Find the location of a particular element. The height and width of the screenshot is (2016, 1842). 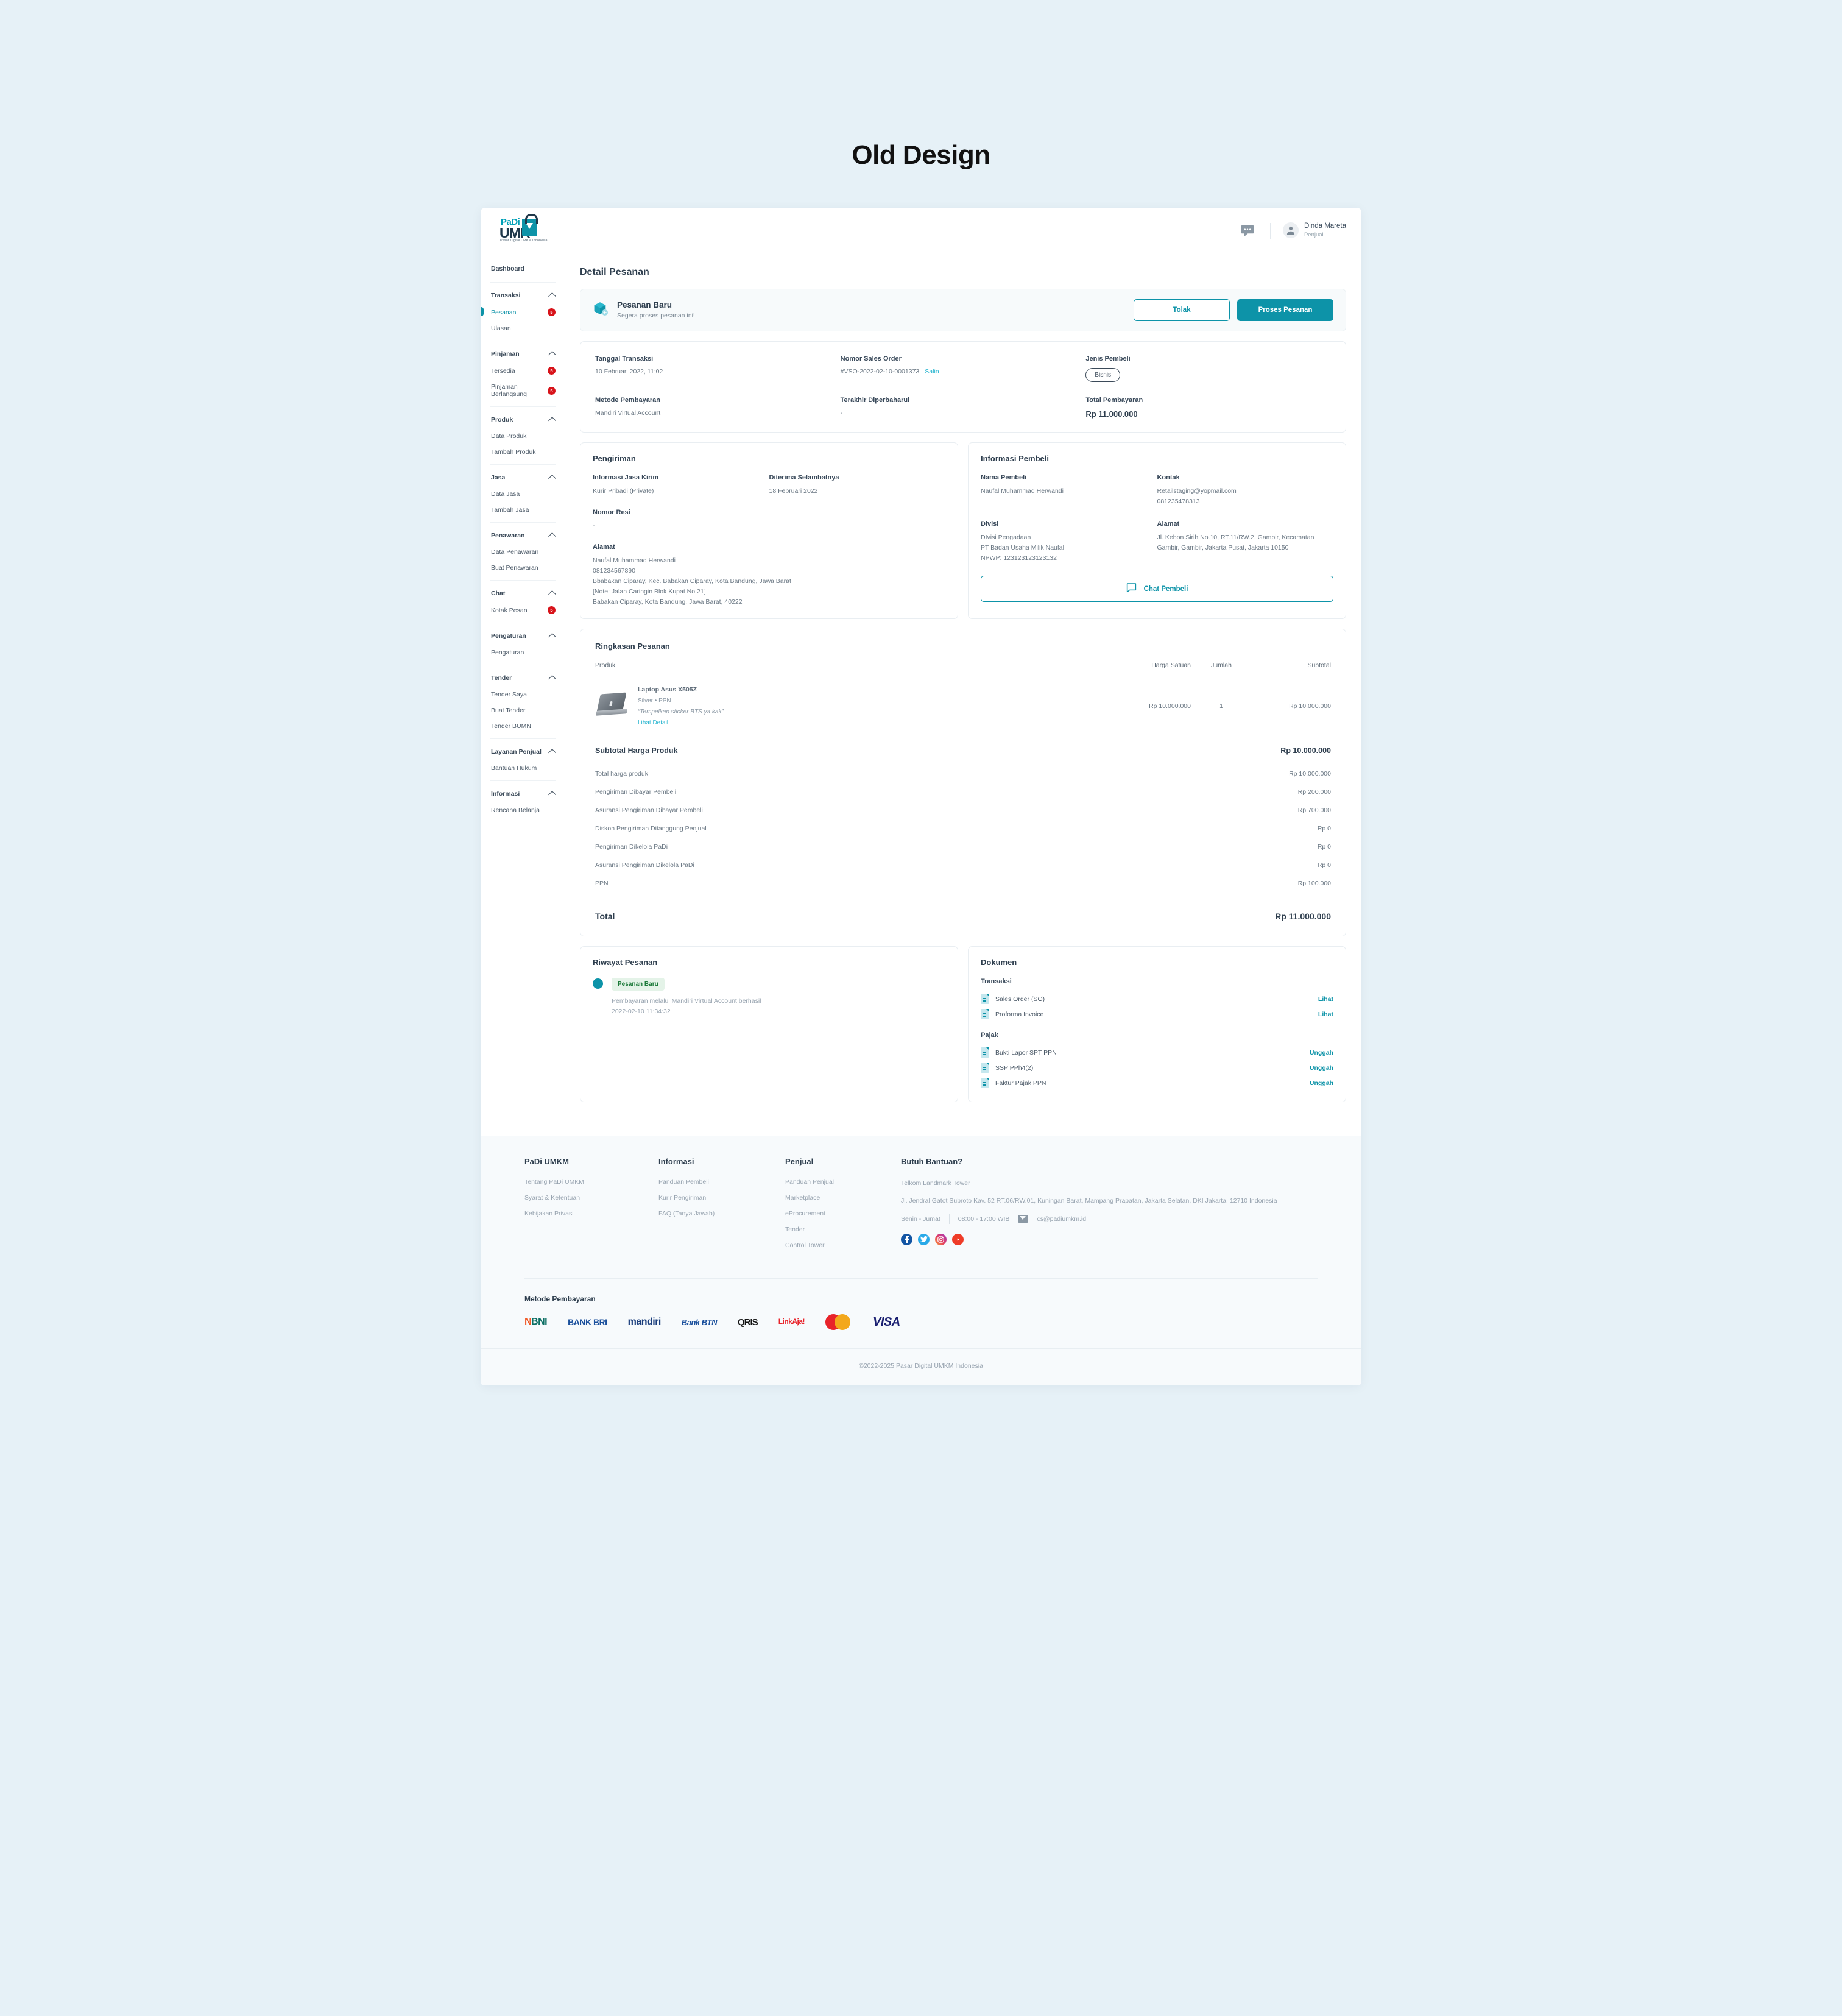

view-detail-link: Lihat Detail is located at coordinates (681, 723).